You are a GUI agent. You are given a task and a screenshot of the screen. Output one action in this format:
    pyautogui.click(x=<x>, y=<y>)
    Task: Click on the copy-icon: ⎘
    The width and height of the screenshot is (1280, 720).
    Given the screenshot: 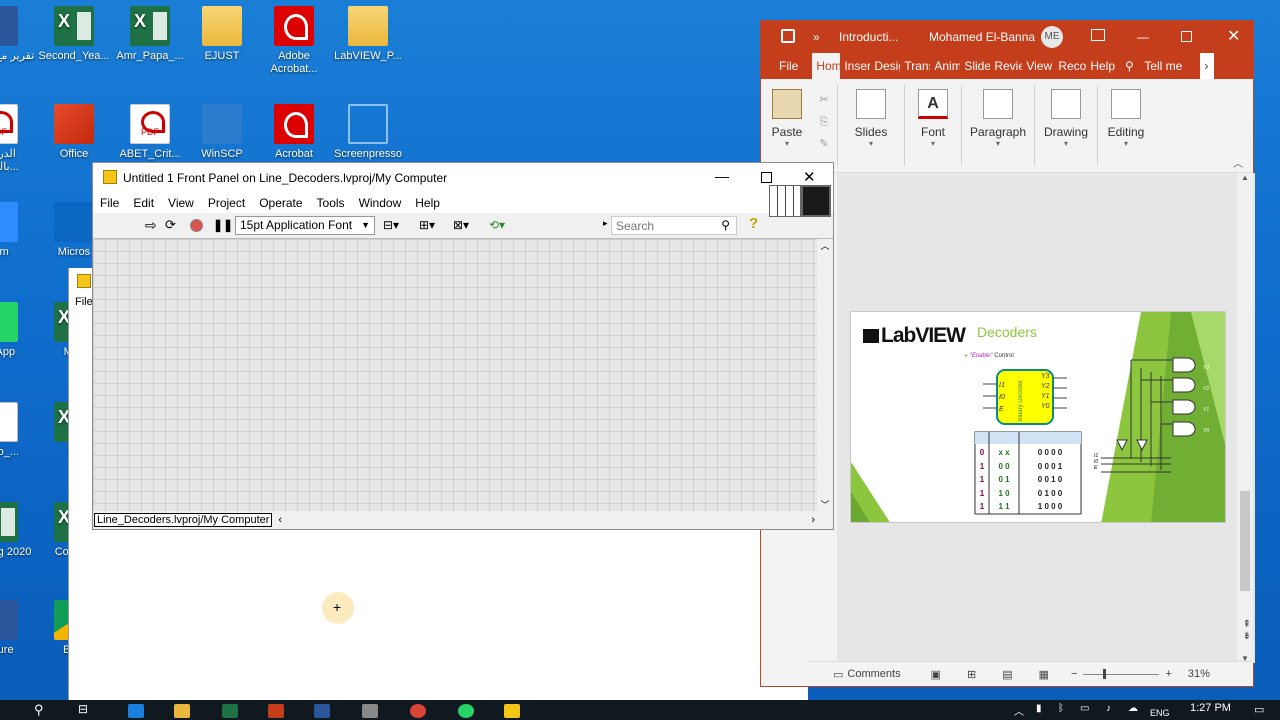 What is the action you would take?
    pyautogui.click(x=824, y=122)
    